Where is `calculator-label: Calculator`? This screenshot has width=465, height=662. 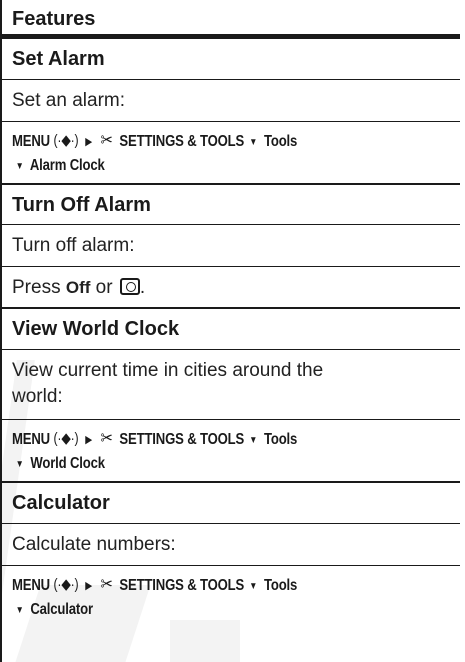 calculator-label: Calculator is located at coordinates (61, 609).